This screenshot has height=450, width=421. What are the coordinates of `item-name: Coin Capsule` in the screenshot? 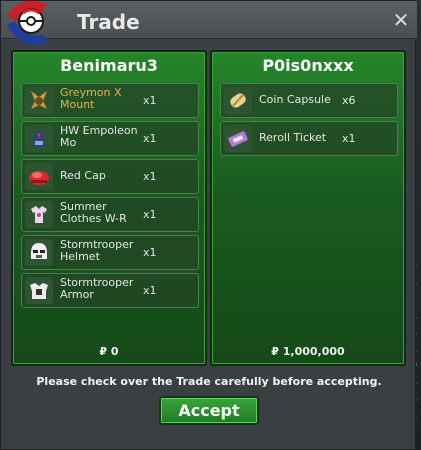 It's located at (295, 99).